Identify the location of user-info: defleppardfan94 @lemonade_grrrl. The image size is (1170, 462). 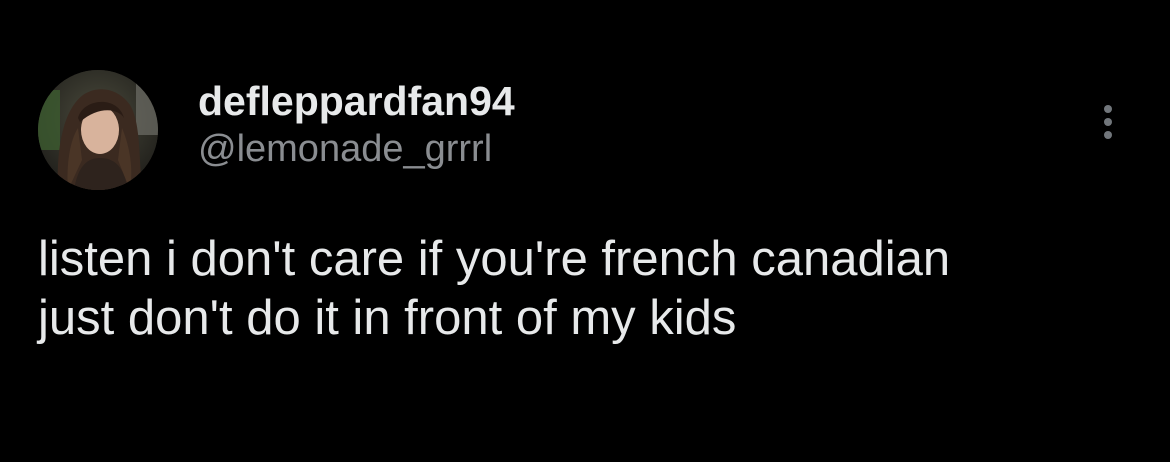
(356, 125).